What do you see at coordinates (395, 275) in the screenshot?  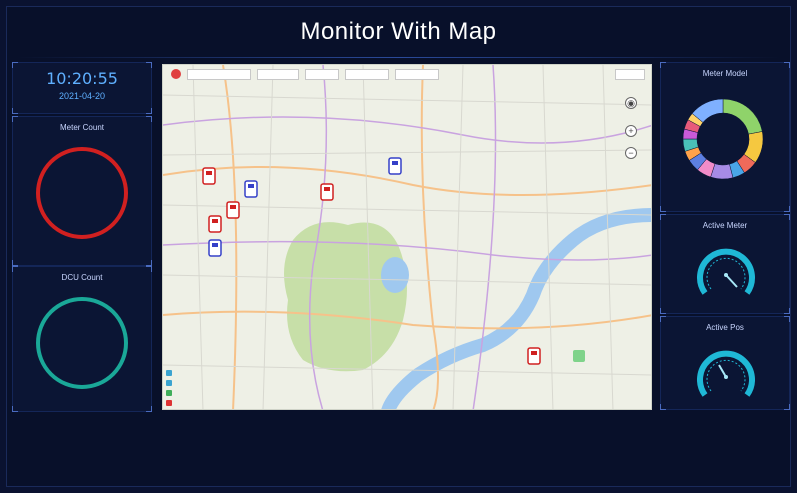 I see `lake` at bounding box center [395, 275].